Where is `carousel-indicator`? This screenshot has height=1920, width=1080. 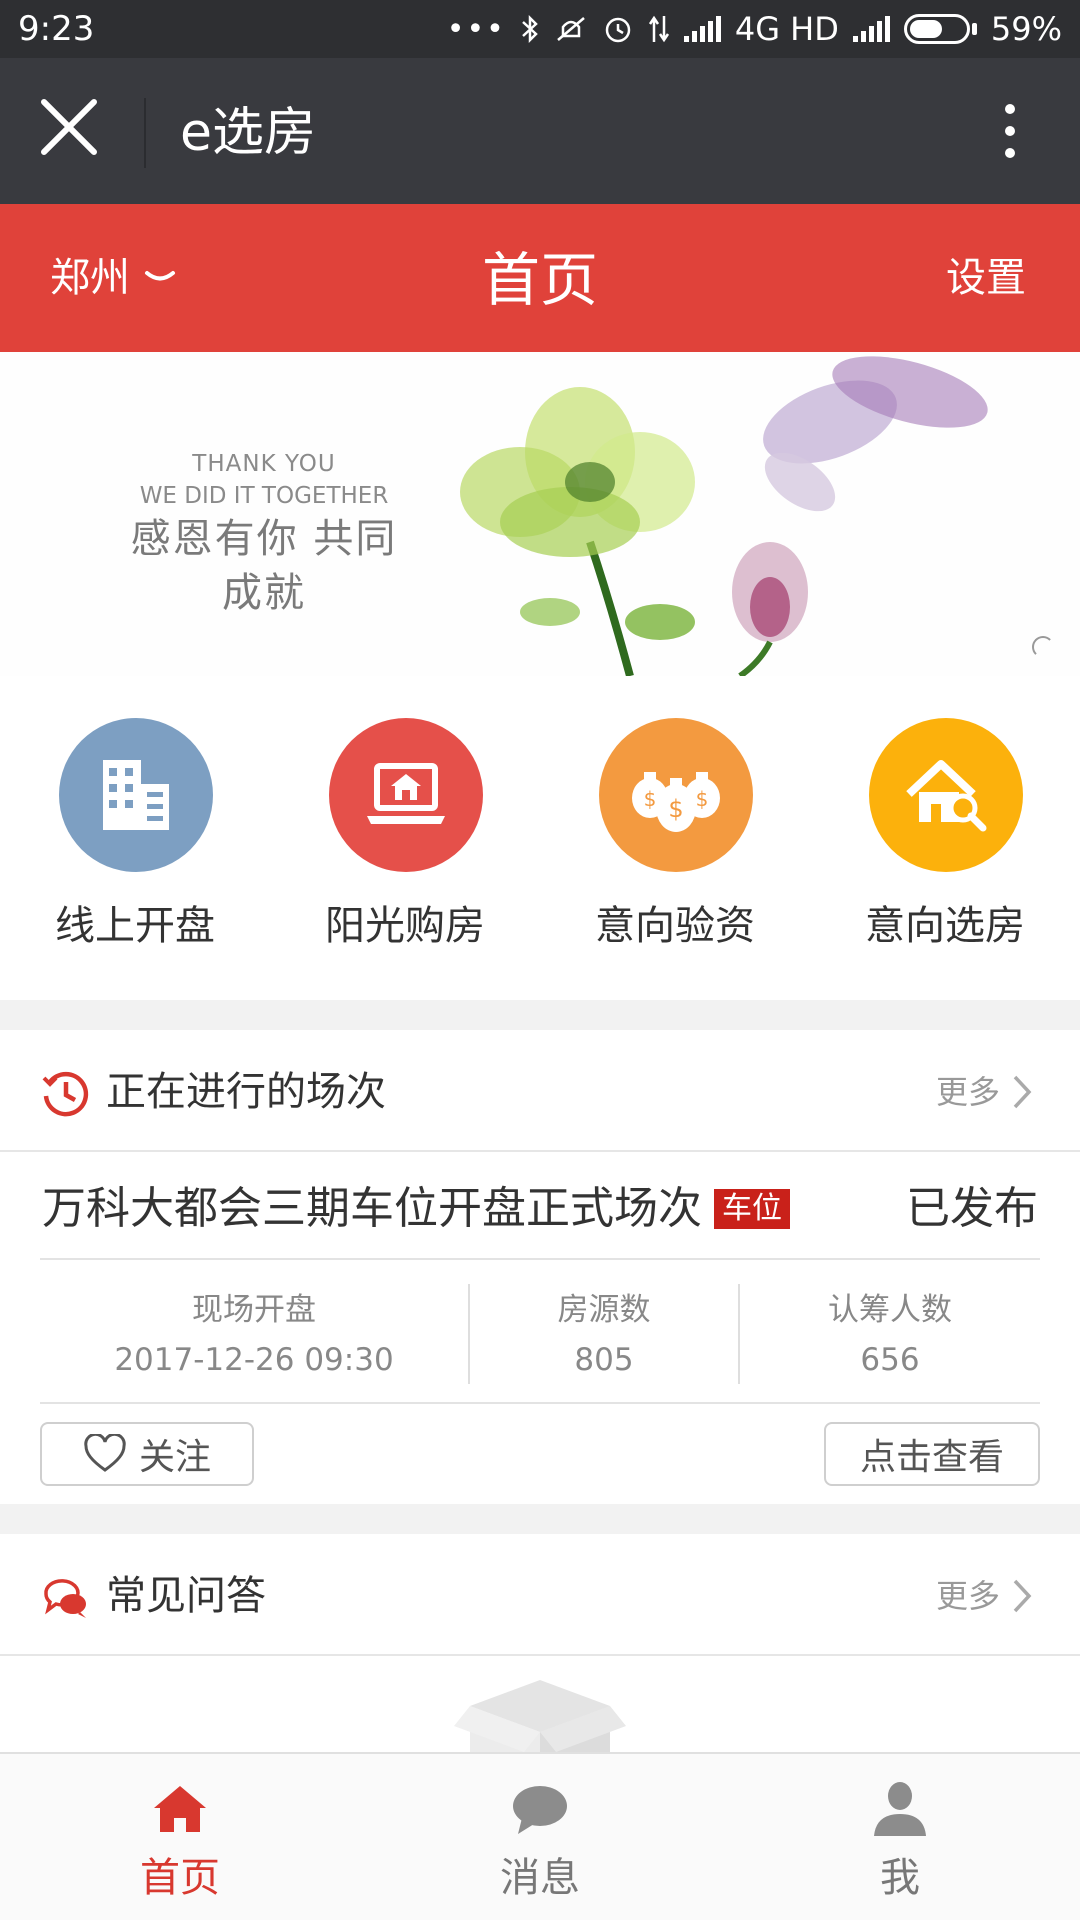 carousel-indicator is located at coordinates (1043, 647).